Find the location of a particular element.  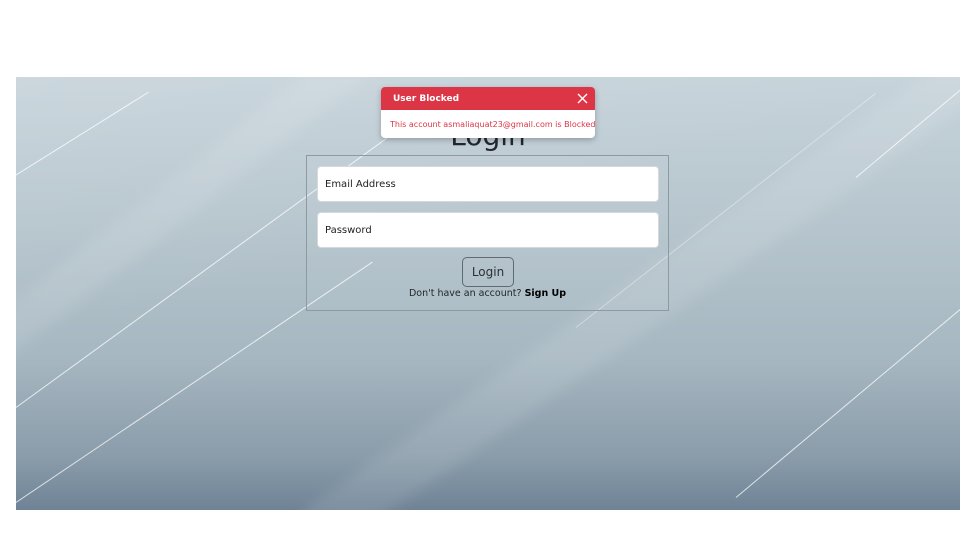

login-form: Login Don't have an account? Sign Up is located at coordinates (487, 233).